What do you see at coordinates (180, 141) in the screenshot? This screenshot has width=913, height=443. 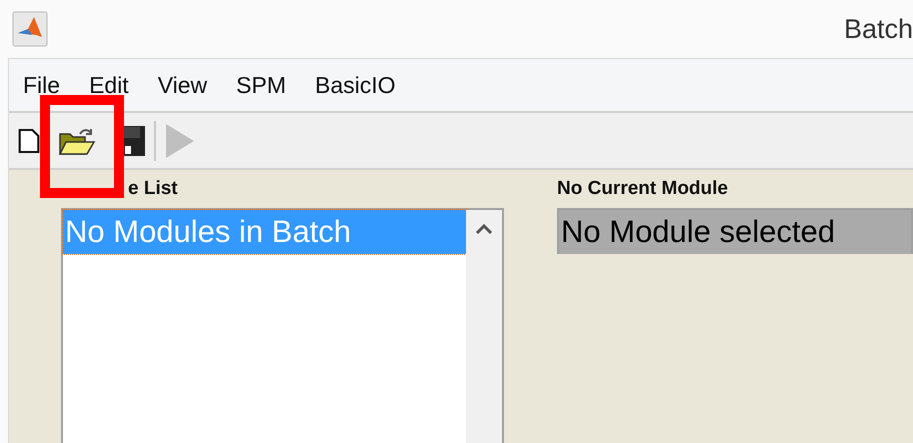 I see `play-icon` at bounding box center [180, 141].